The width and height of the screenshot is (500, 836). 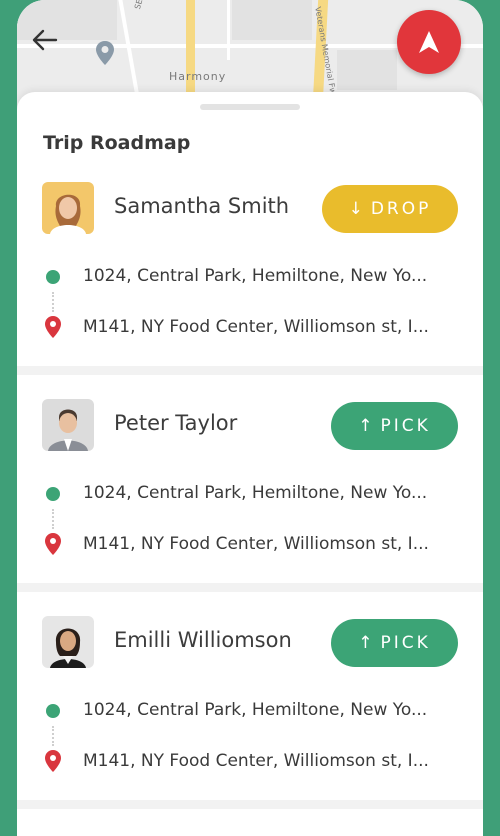 I want to click on navigation-arrow-icon, so click(x=429, y=42).